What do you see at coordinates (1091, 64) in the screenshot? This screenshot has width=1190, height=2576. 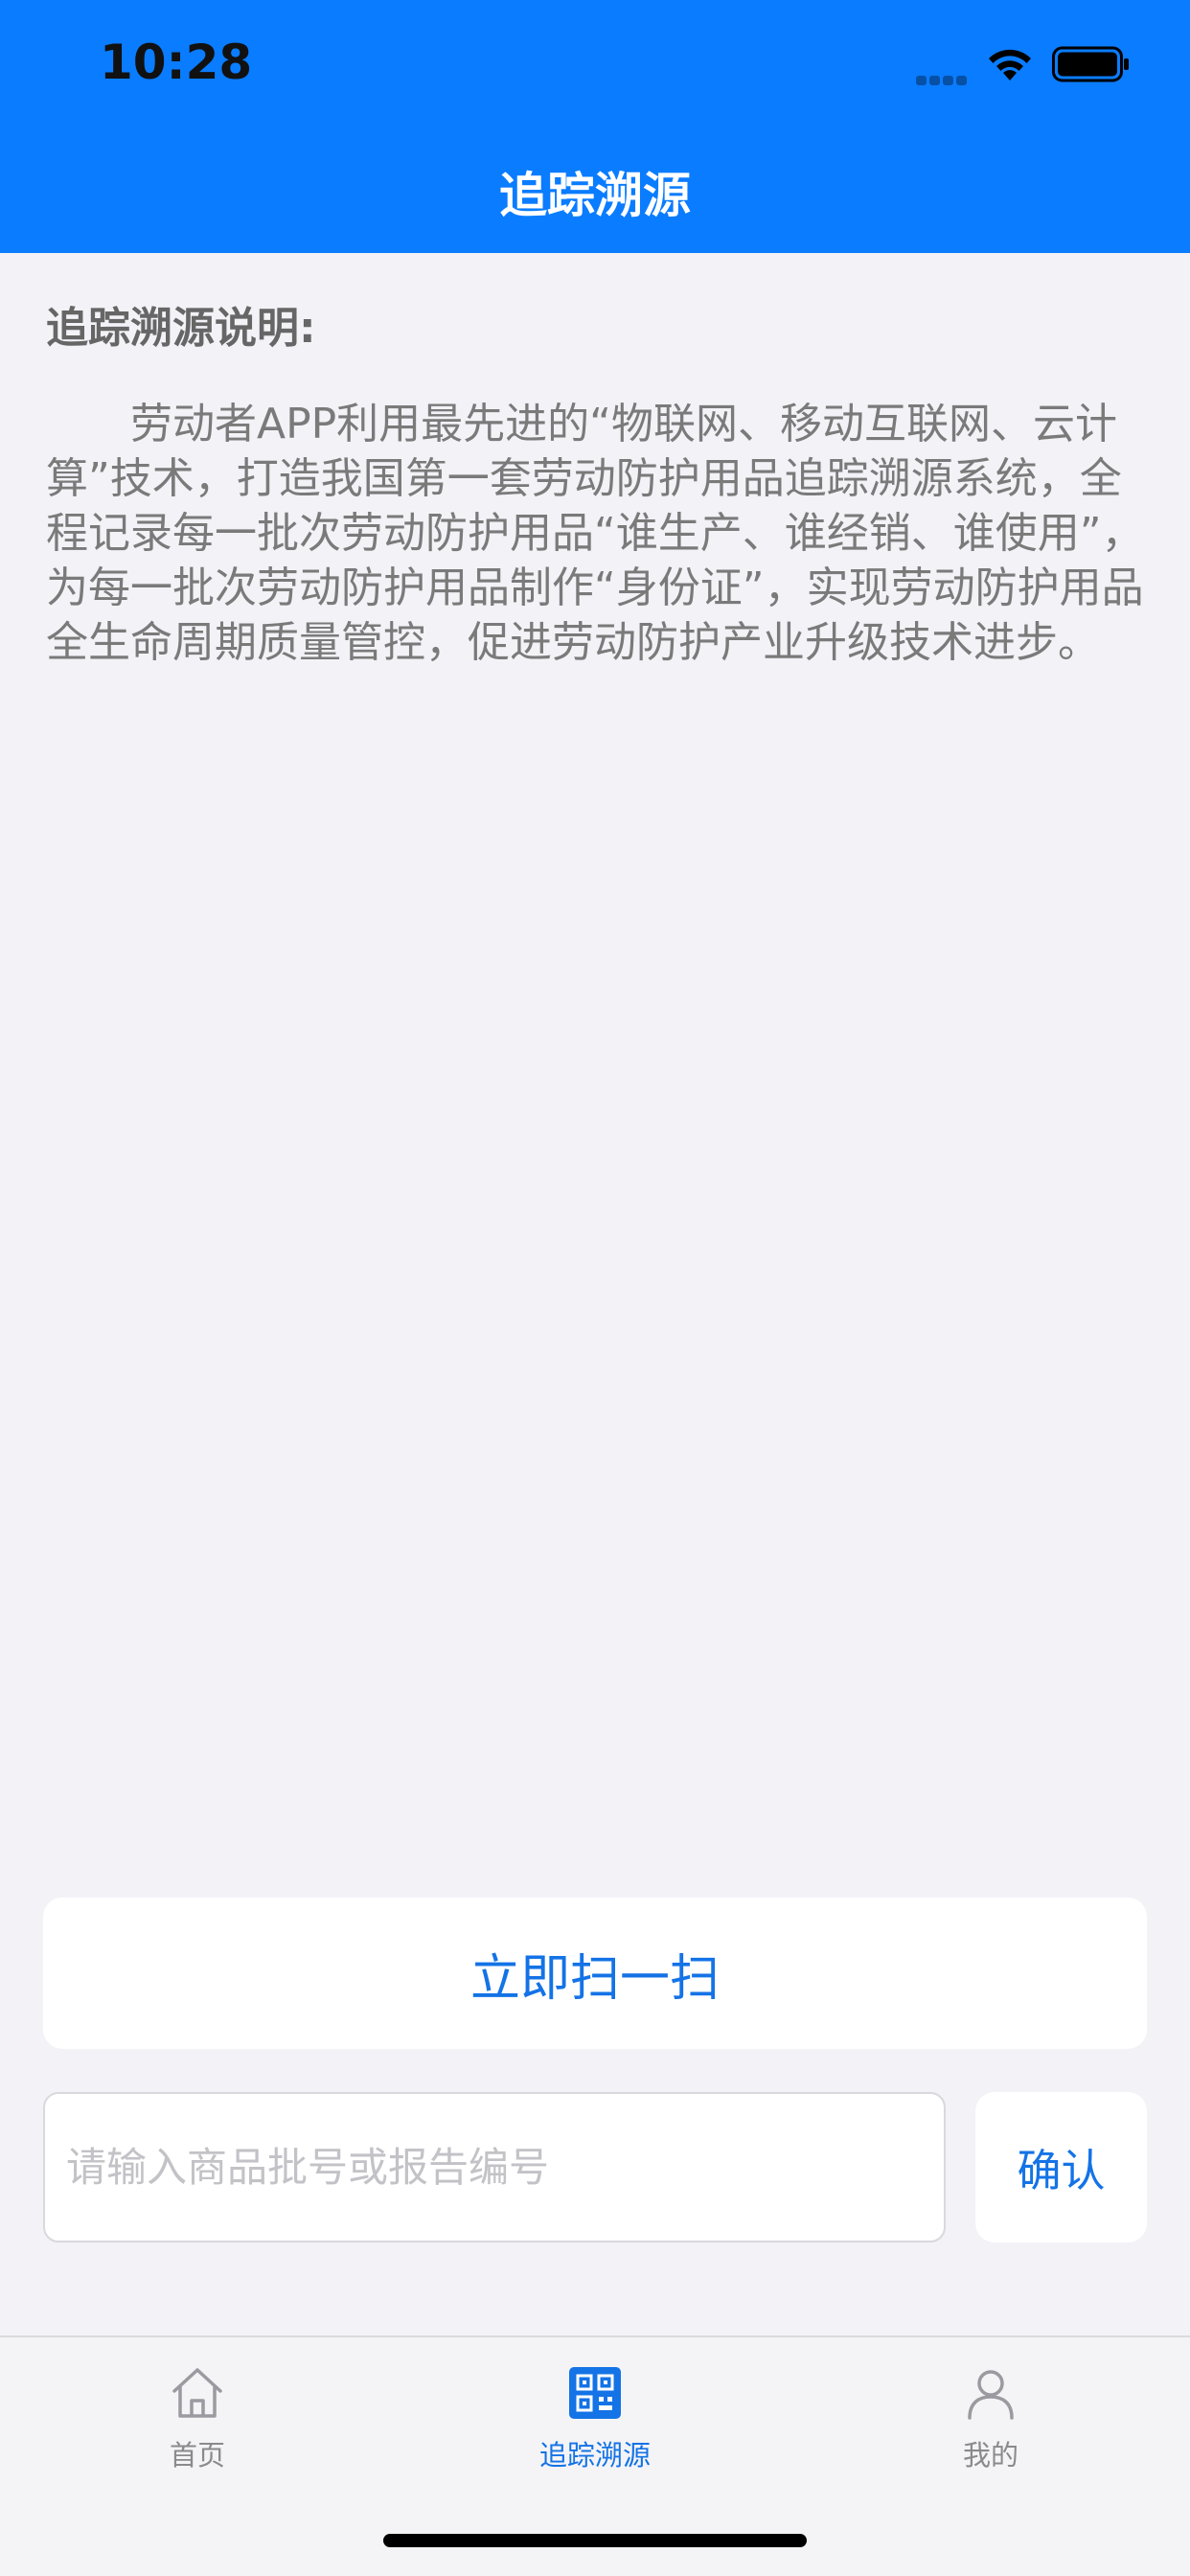 I see `battery-icon` at bounding box center [1091, 64].